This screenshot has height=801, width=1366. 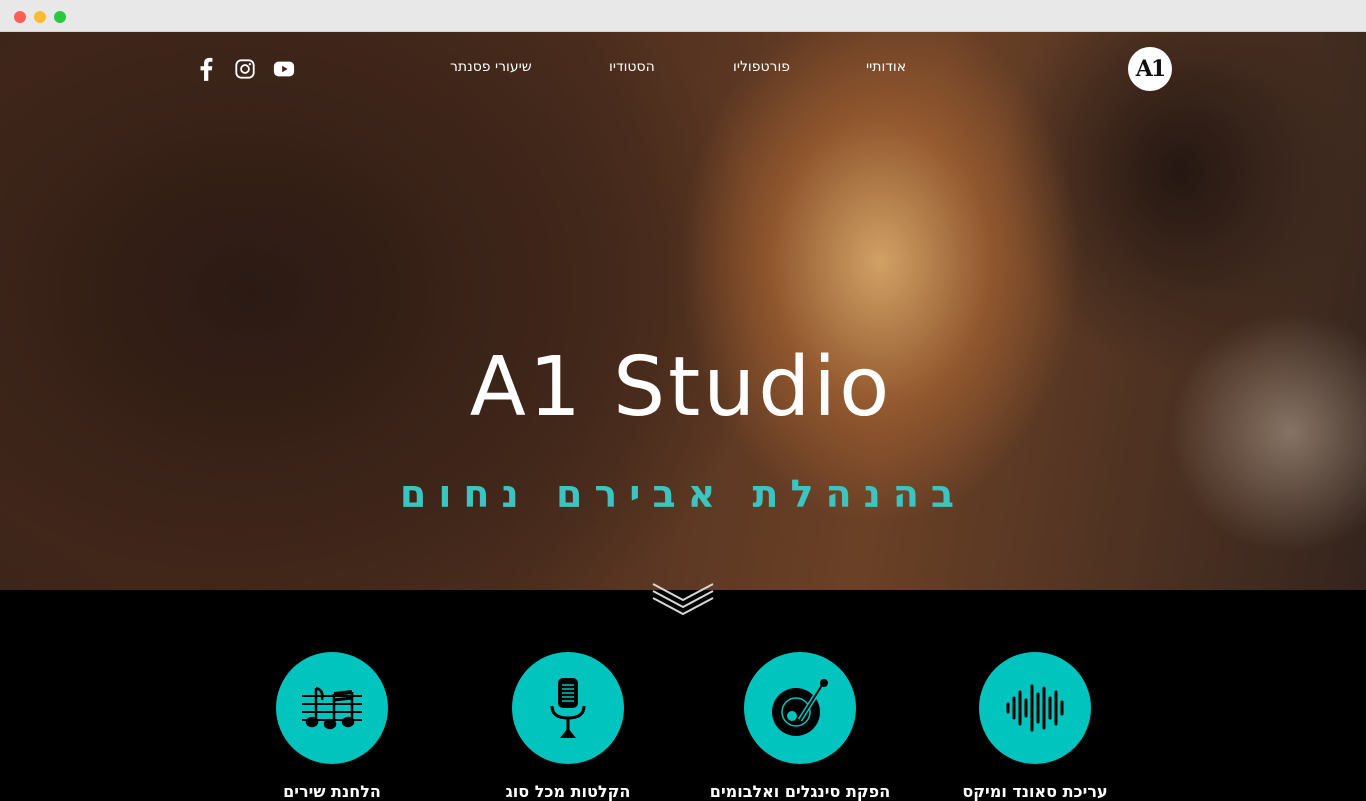 I want to click on music-notes-icon, so click(x=332, y=708).